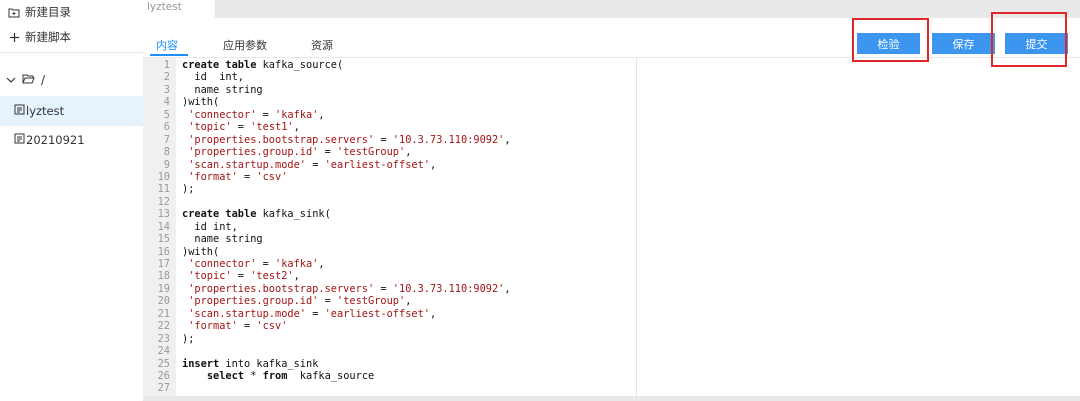 This screenshot has width=1080, height=401. I want to click on line-number: 22, so click(163, 326).